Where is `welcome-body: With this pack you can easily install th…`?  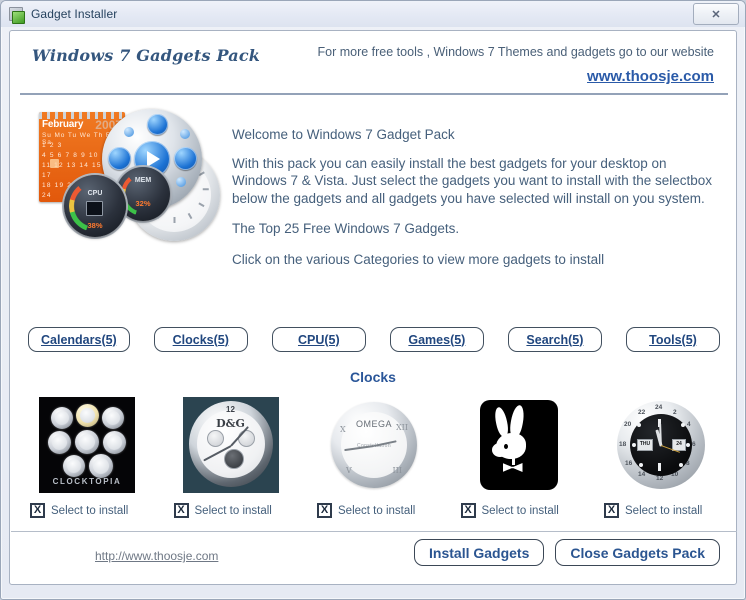
welcome-body: With this pack you can easily install th… is located at coordinates (472, 180).